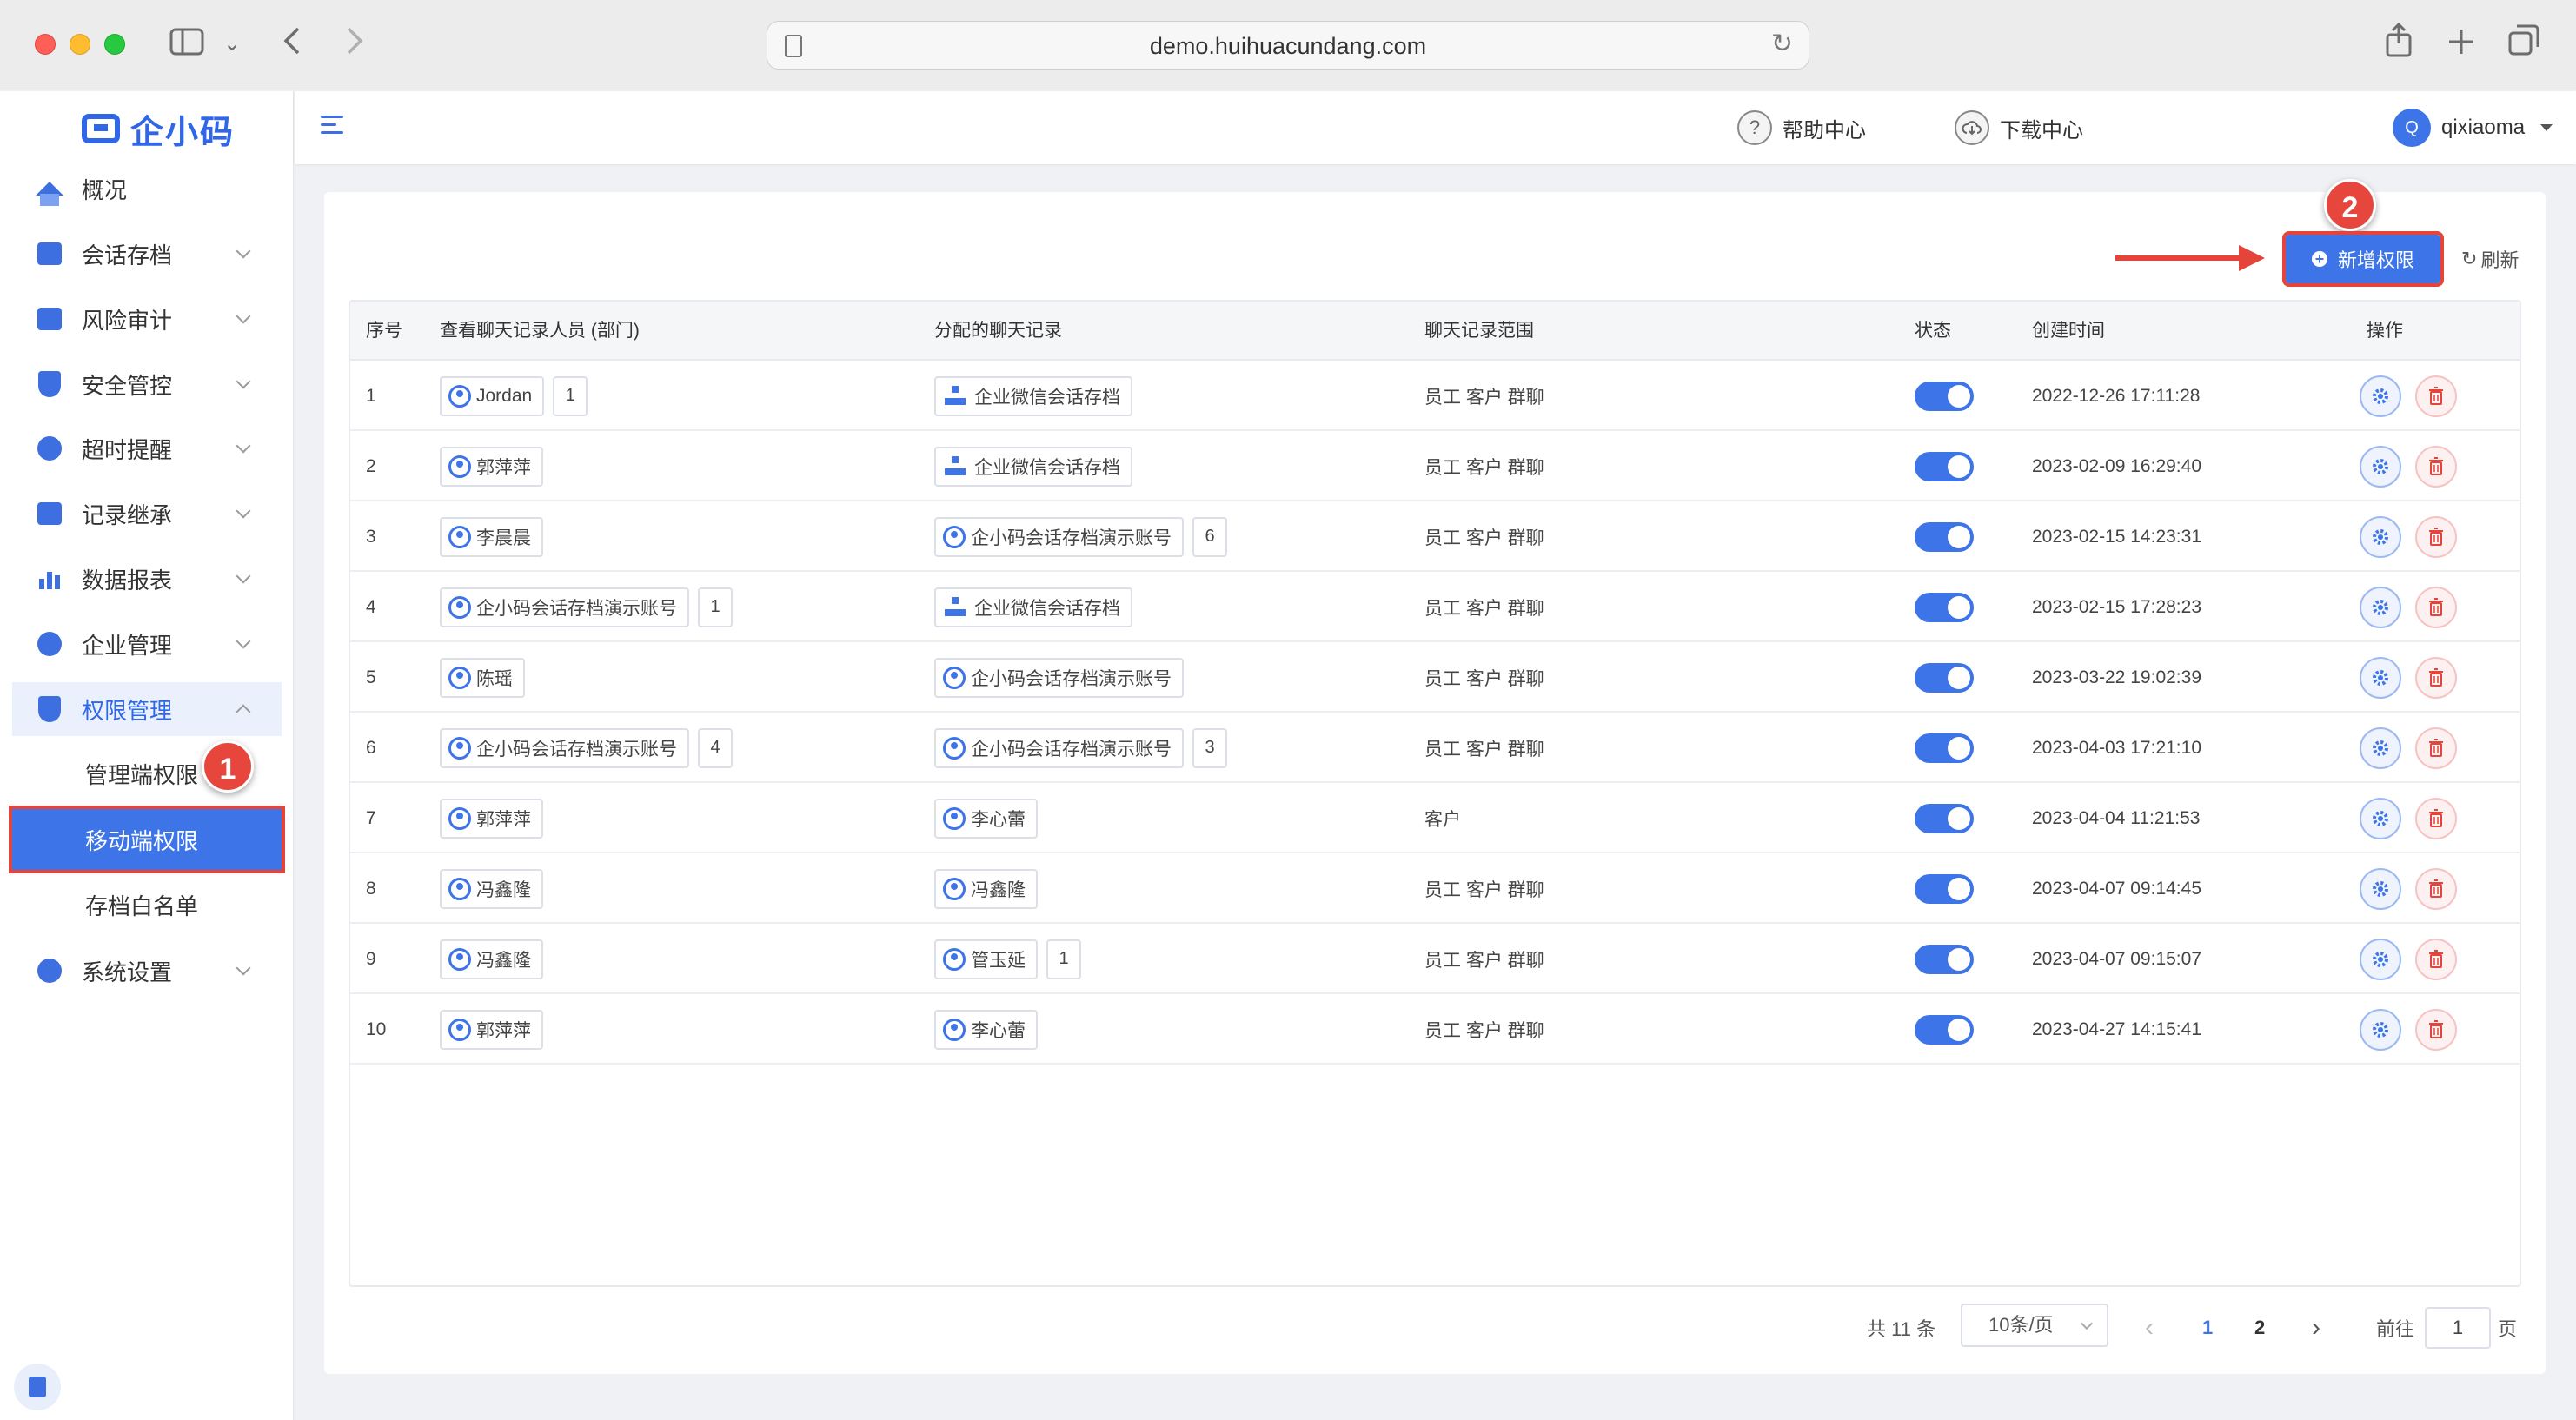 The width and height of the screenshot is (2576, 1420). Describe the element at coordinates (114, 44) in the screenshot. I see `maximize-window-button` at that location.